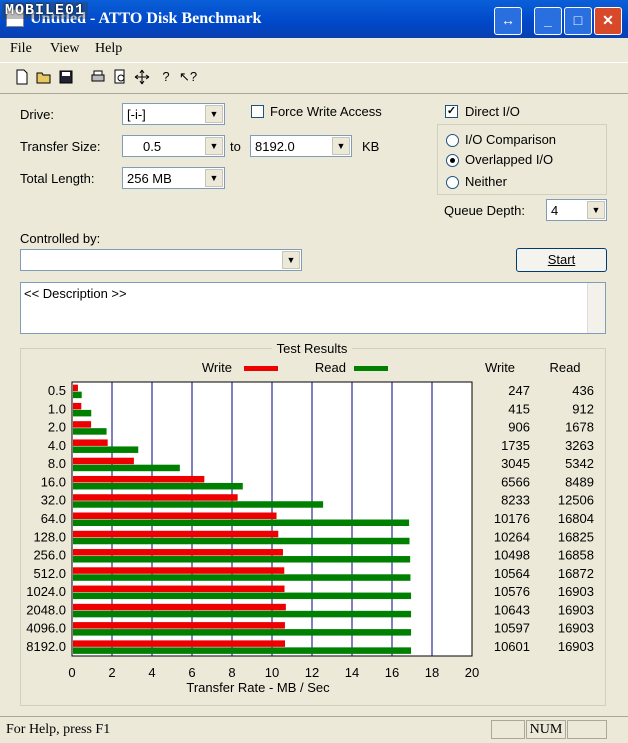 Image resolution: width=628 pixels, height=743 pixels. What do you see at coordinates (512, 536) in the screenshot?
I see `table-write-value: 10264` at bounding box center [512, 536].